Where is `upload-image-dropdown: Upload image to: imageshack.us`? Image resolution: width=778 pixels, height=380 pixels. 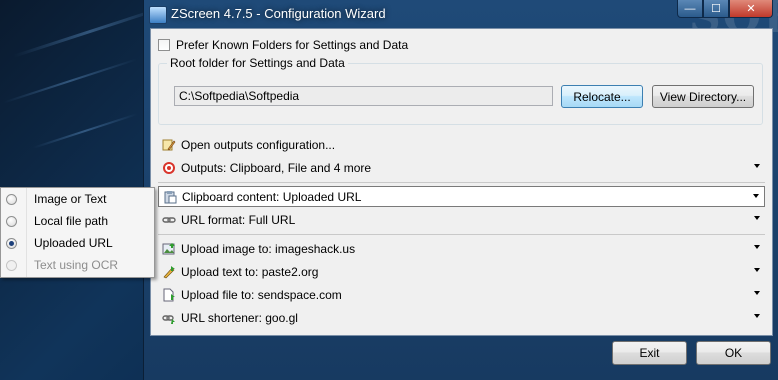
upload-image-dropdown: Upload image to: imageshack.us is located at coordinates (461, 248).